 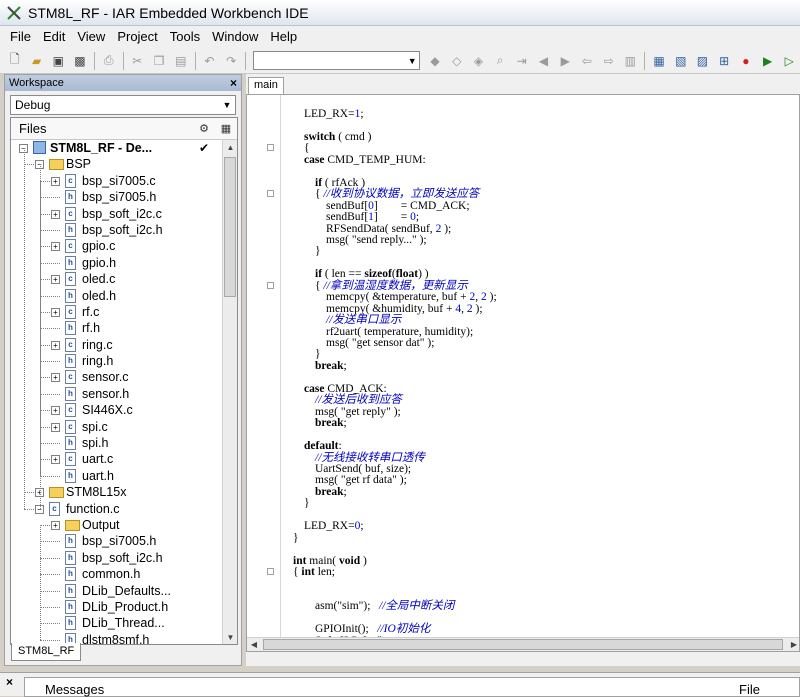 What do you see at coordinates (117, 296) in the screenshot?
I see `tree-item: h oled.h` at bounding box center [117, 296].